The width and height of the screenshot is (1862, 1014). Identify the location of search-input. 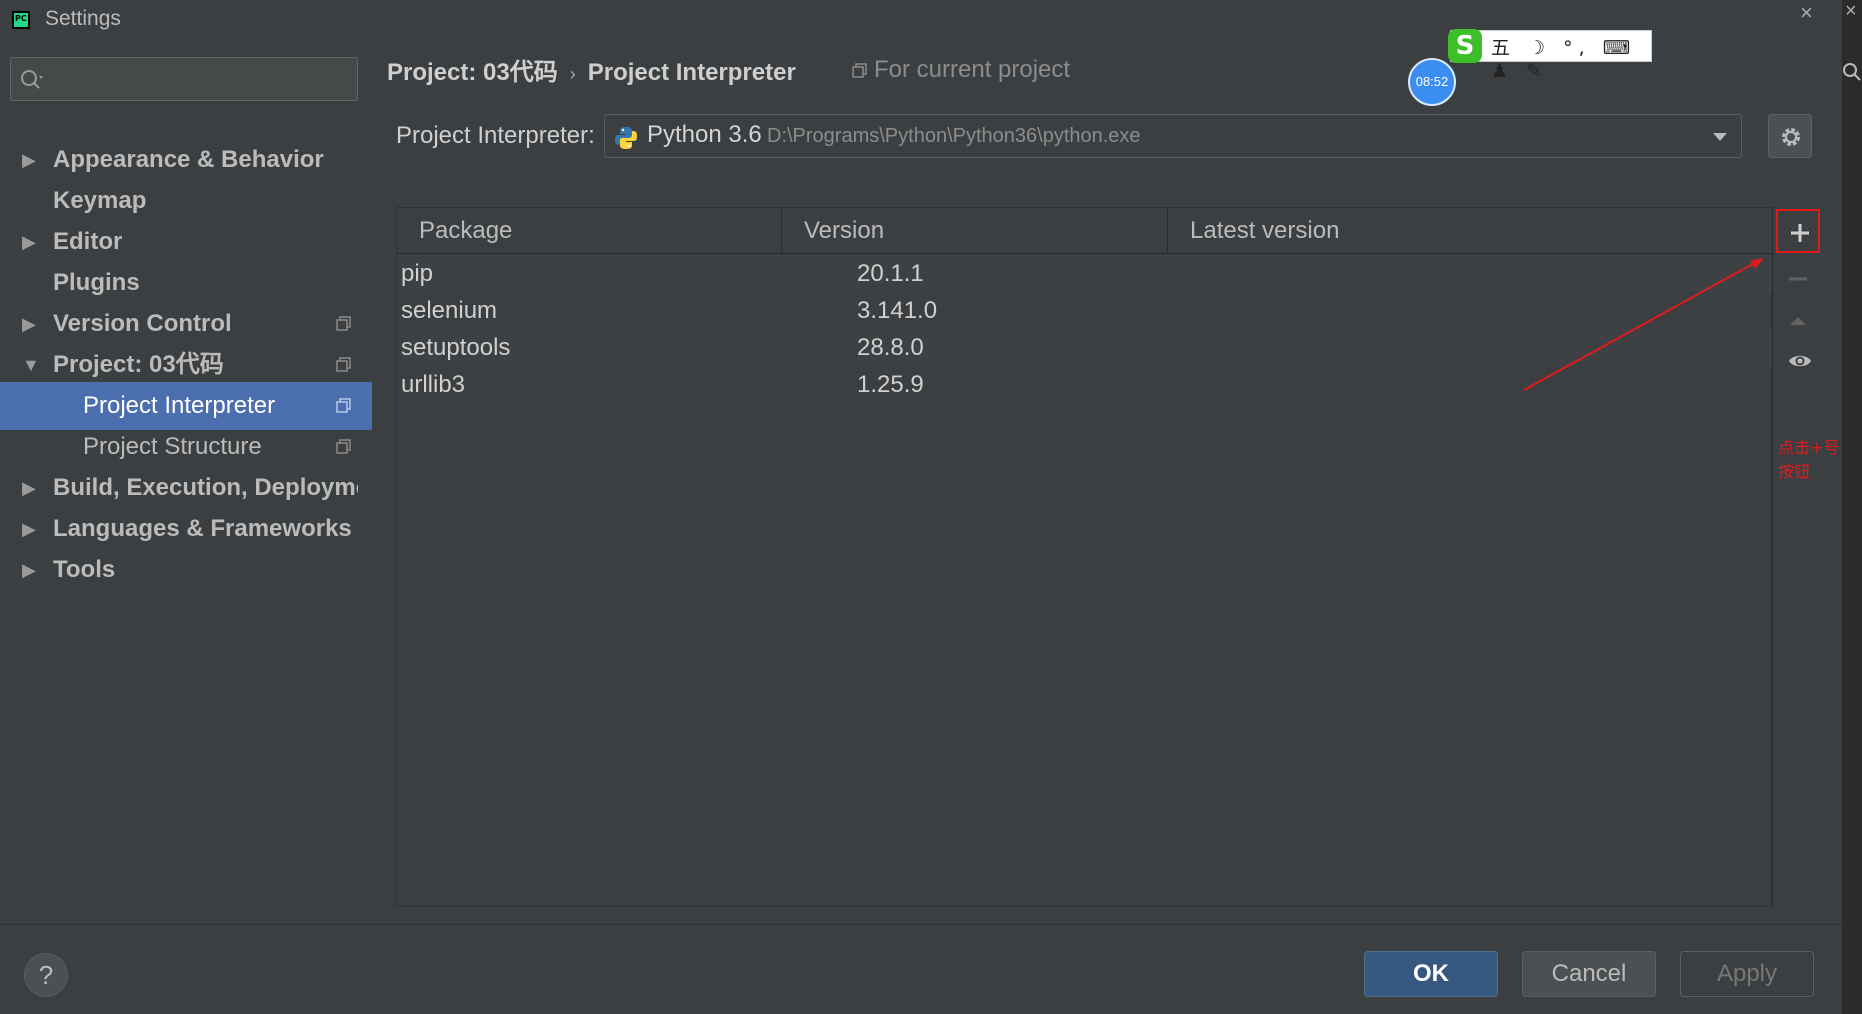
(196, 79).